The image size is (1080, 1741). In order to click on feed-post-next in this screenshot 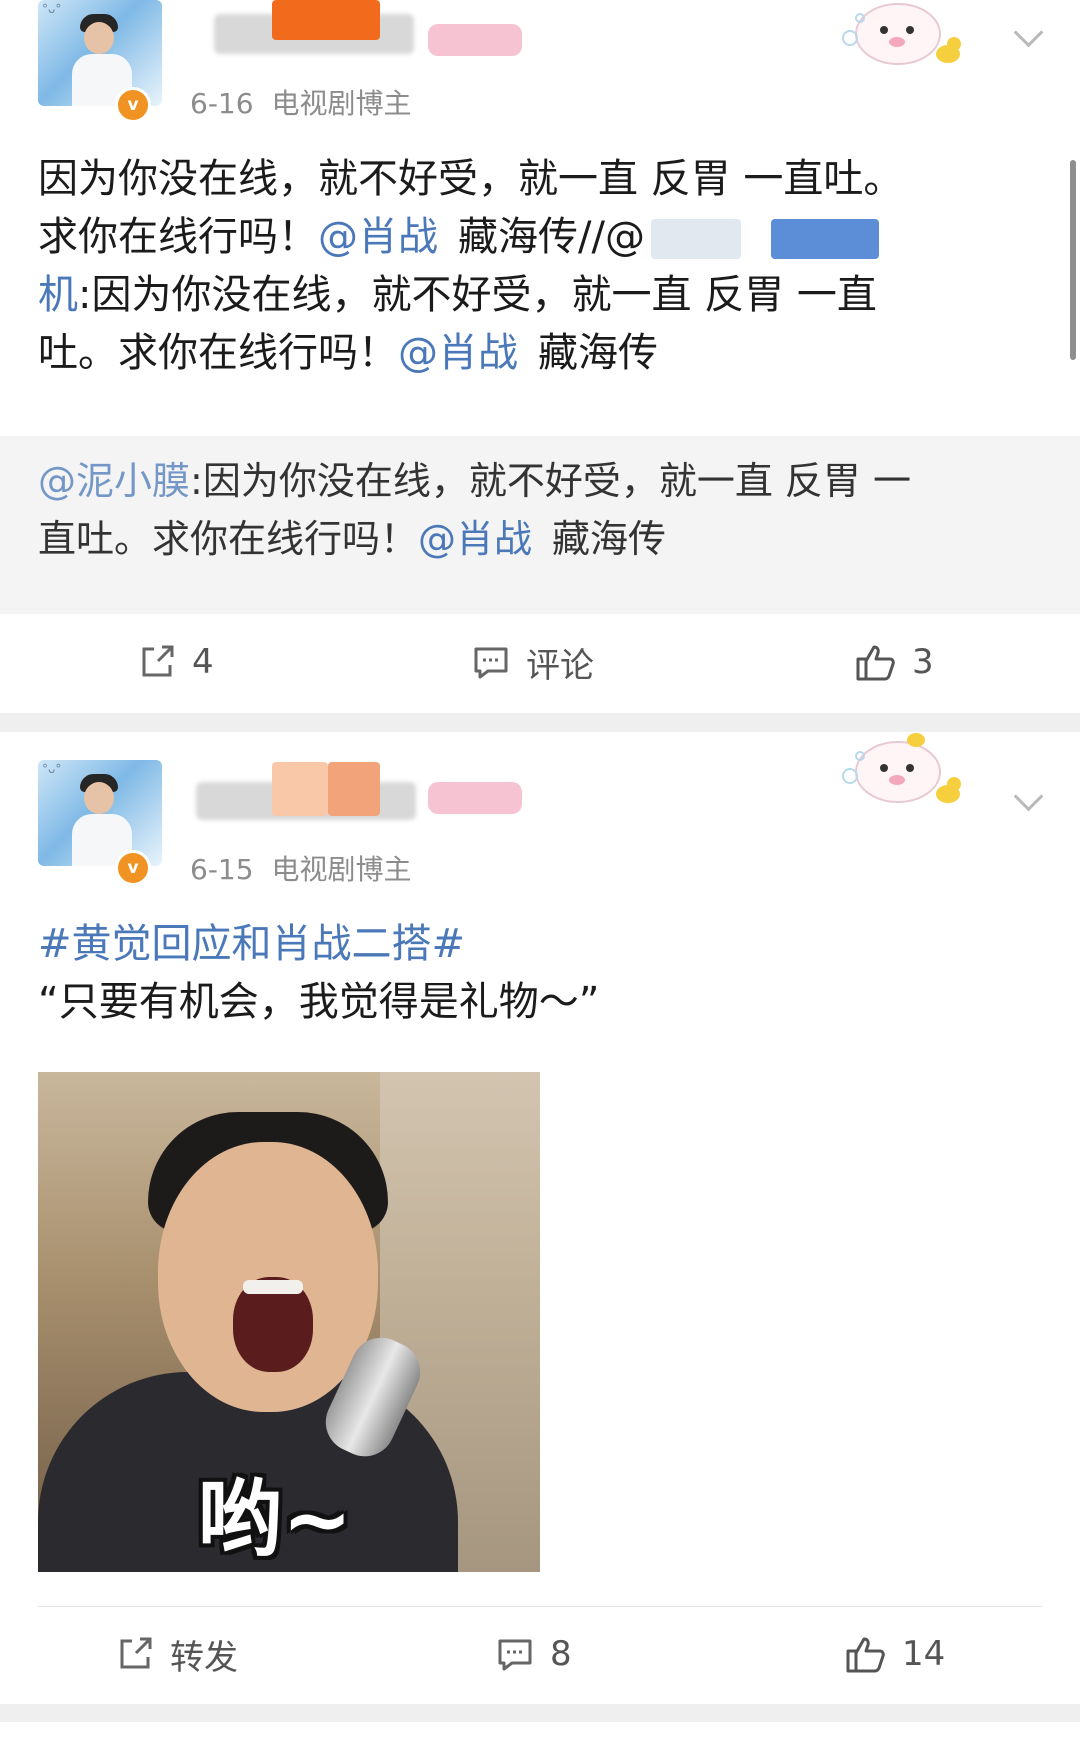, I will do `click(540, 1731)`.